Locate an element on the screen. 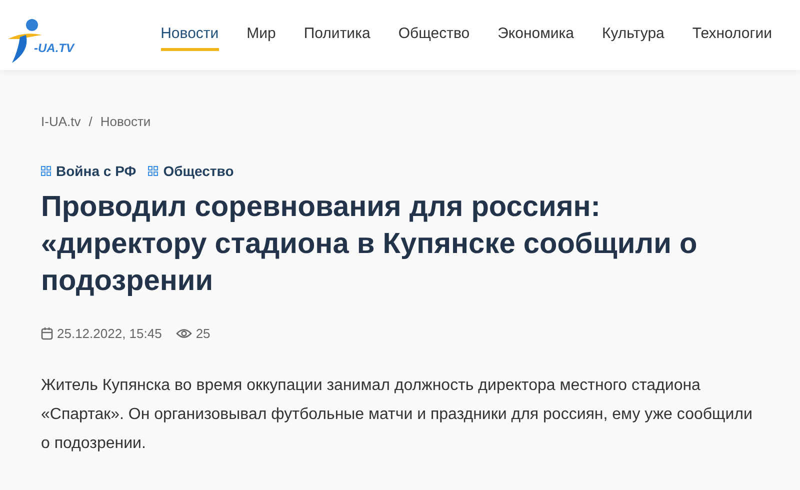 The image size is (800, 490). publish-date: 25.12.2022, 15:45 is located at coordinates (109, 333).